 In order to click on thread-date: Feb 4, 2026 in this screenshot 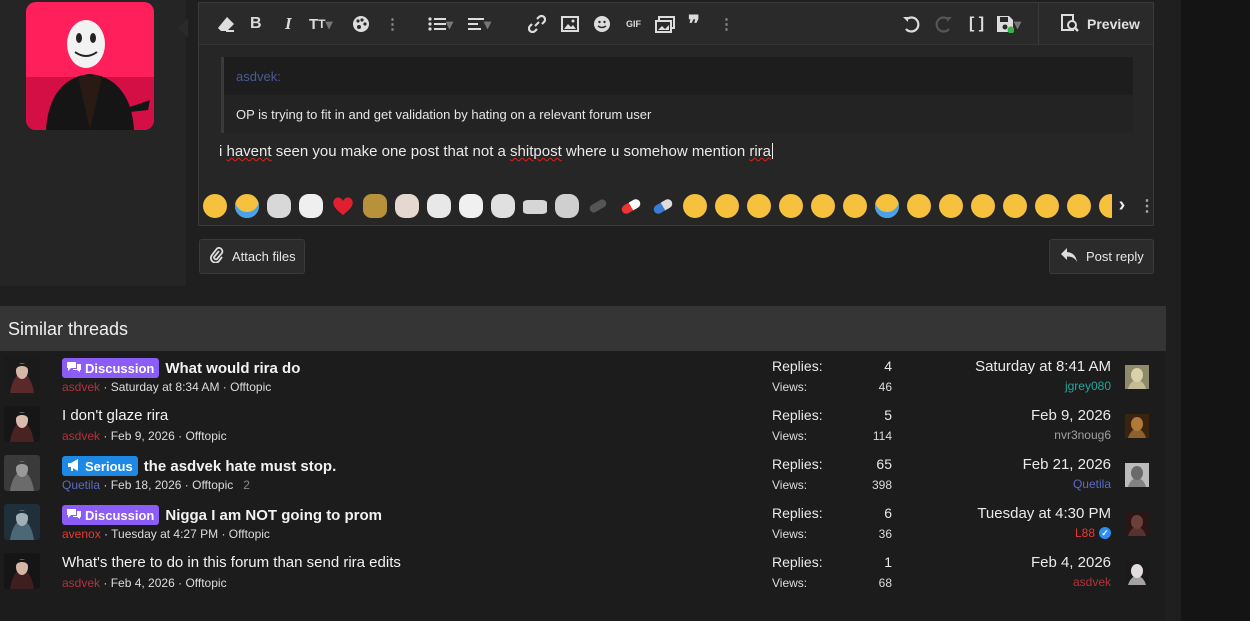, I will do `click(143, 583)`.